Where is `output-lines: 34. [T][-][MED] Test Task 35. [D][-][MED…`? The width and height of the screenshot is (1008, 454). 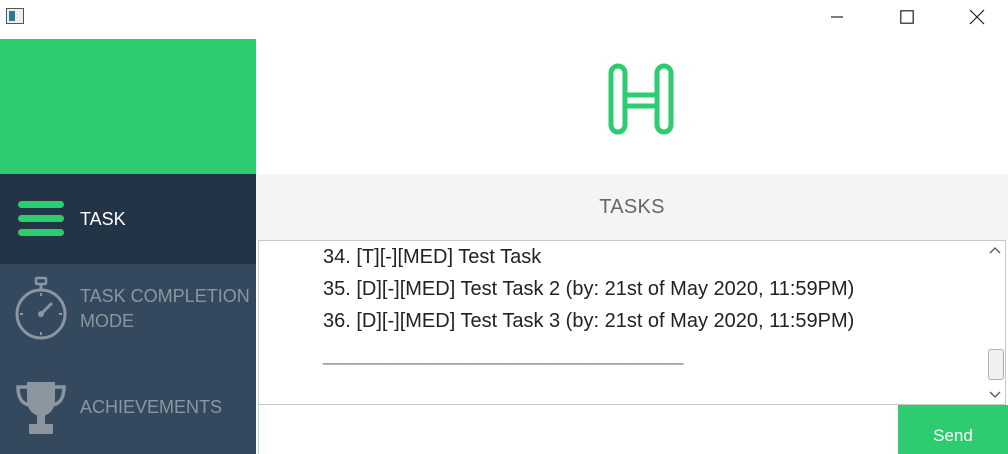 output-lines: 34. [T][-][MED] Test Task 35. [D][-][MED… is located at coordinates (588, 305).